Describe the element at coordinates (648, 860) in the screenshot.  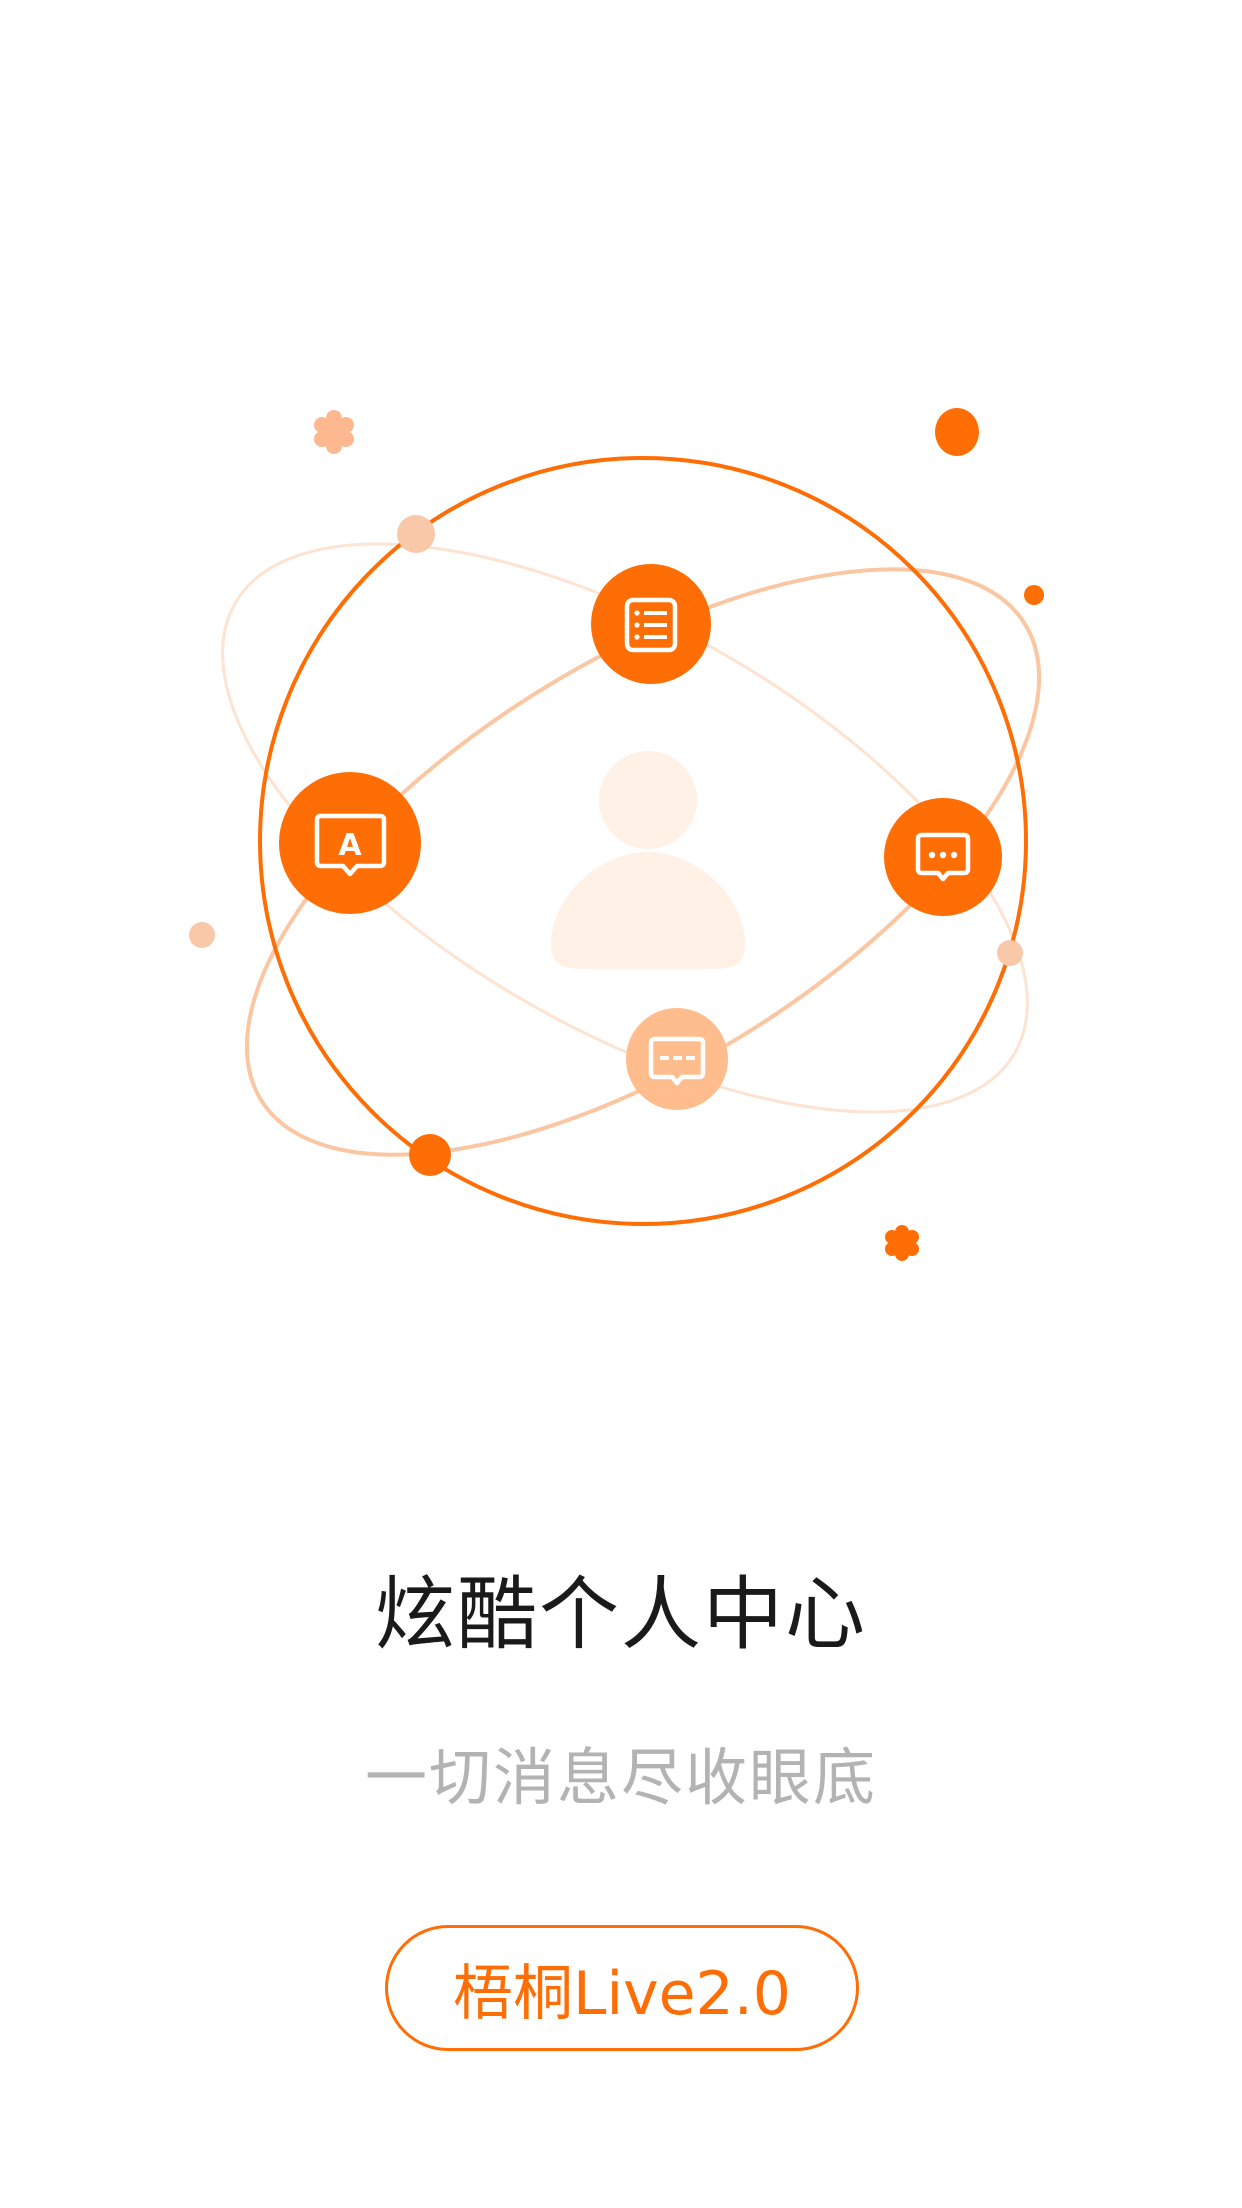
I see `user-silhouette-icon` at that location.